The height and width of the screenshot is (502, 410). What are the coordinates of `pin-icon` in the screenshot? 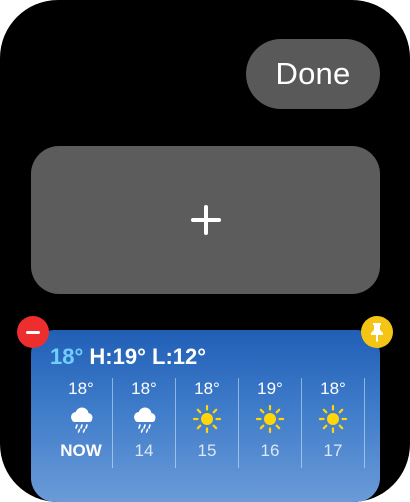 It's located at (377, 332).